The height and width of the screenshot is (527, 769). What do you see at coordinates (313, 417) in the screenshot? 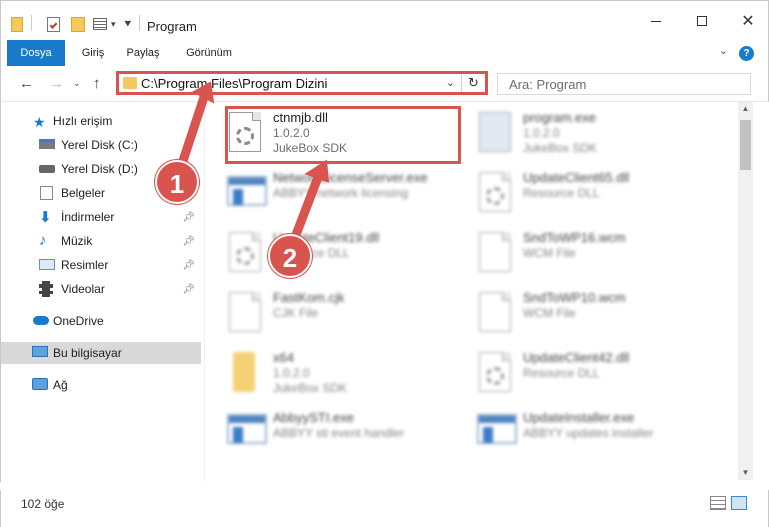
I see `file-name: AbbyySTI.exe` at bounding box center [313, 417].